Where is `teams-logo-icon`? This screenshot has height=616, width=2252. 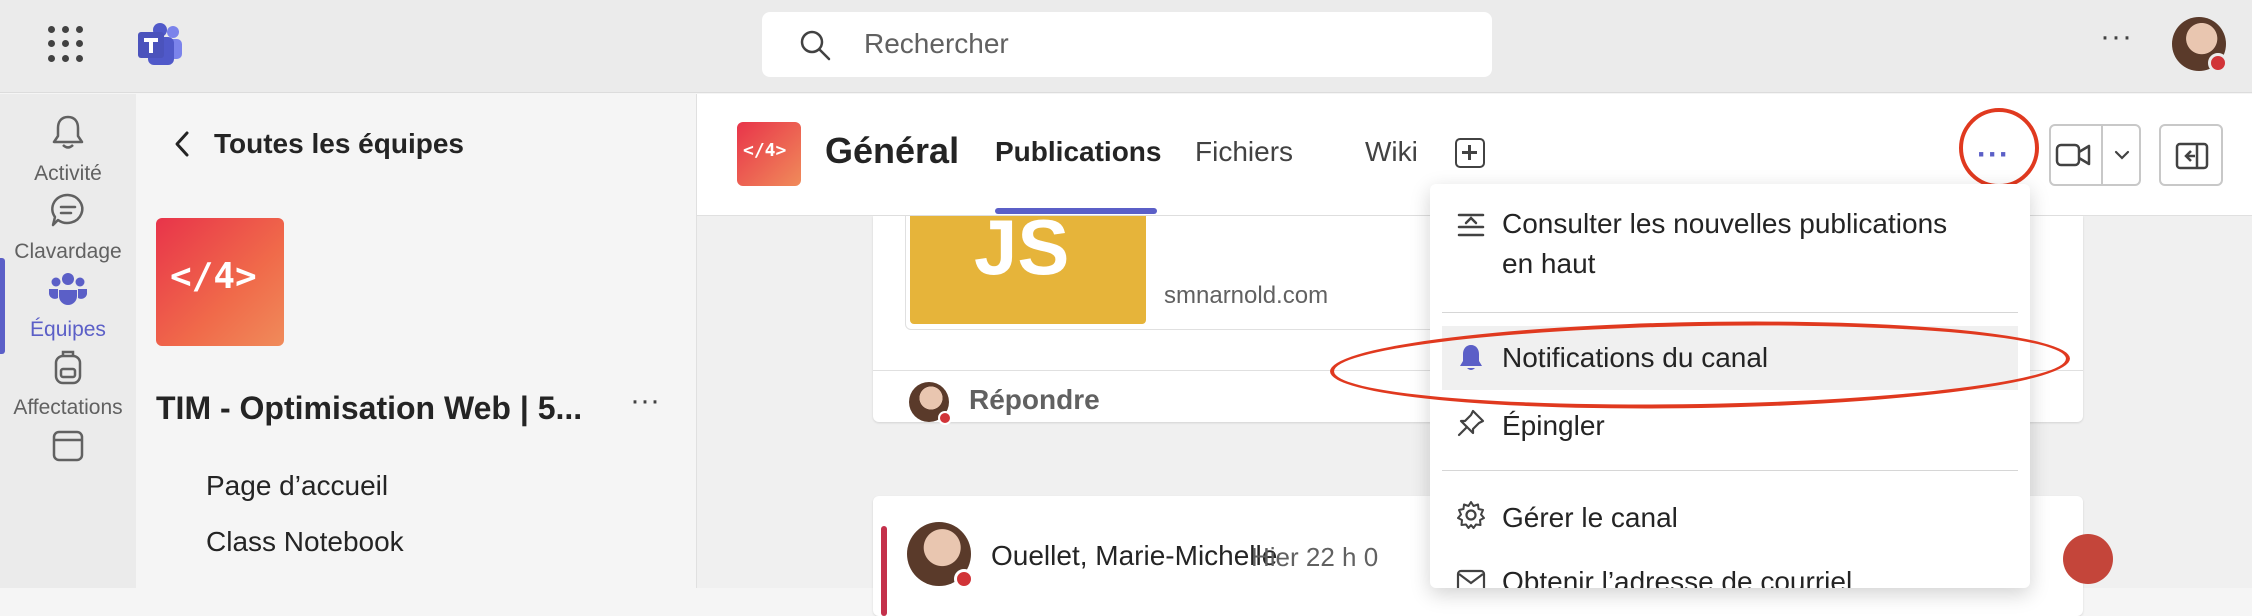 teams-logo-icon is located at coordinates (160, 44).